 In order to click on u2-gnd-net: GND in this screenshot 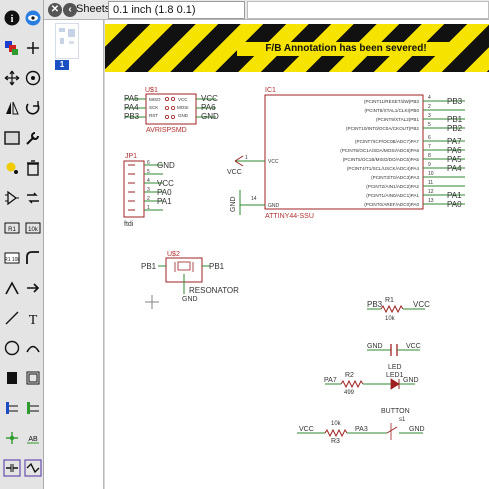, I will do `click(190, 299)`.